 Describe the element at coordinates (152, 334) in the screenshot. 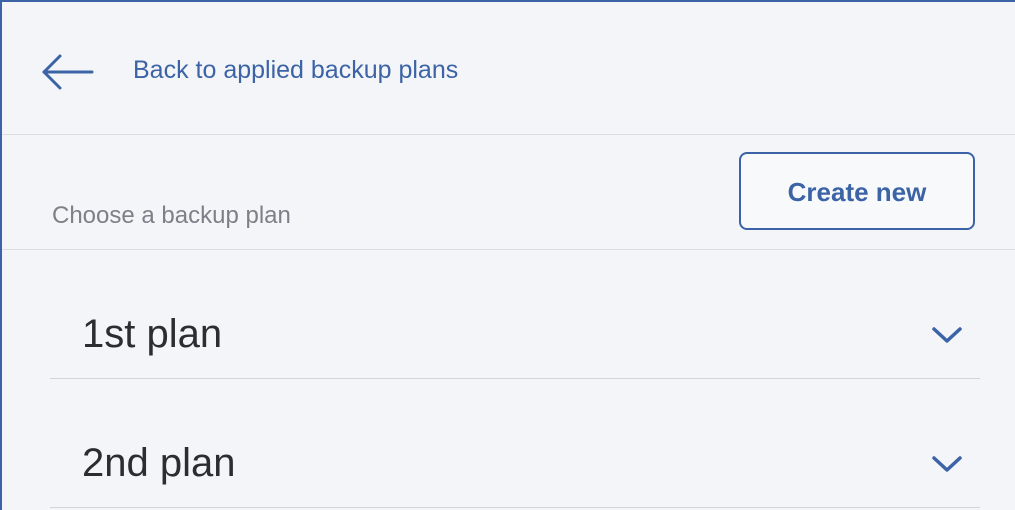

I see `plan-name: 1st plan` at that location.